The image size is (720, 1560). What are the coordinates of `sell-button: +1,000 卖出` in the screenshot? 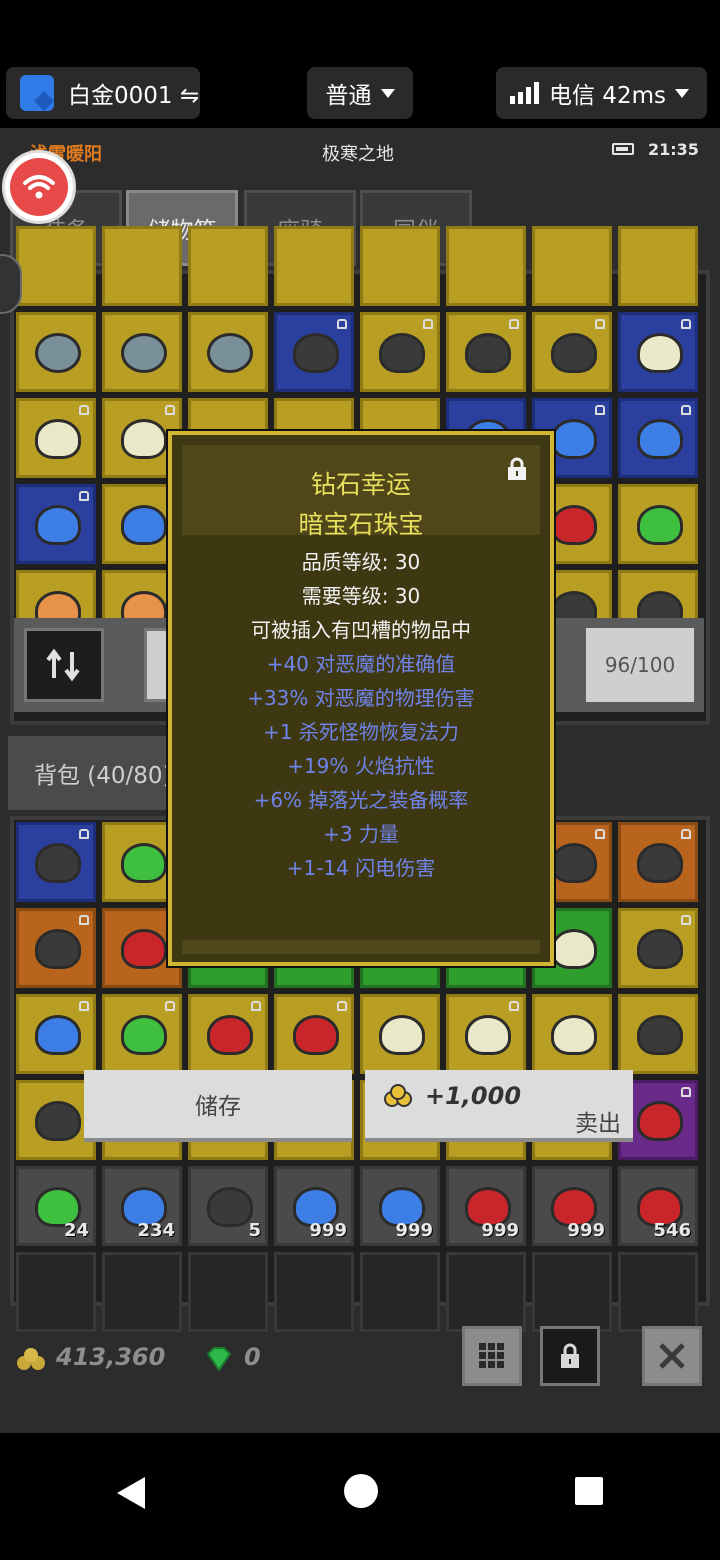 It's located at (499, 1106).